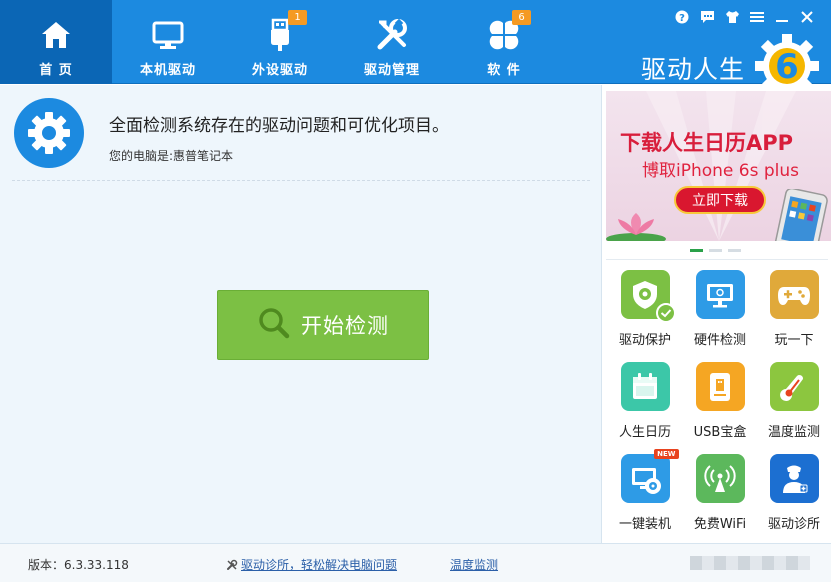 This screenshot has height=582, width=831. Describe the element at coordinates (279, 126) in the screenshot. I see `page-headline: 全面检测系统存在的驱动问题和可优化项目。` at that location.